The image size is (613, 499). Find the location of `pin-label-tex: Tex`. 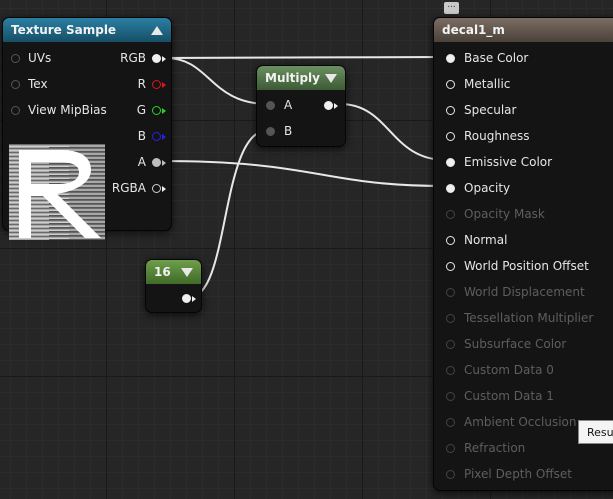

pin-label-tex: Tex is located at coordinates (38, 84).